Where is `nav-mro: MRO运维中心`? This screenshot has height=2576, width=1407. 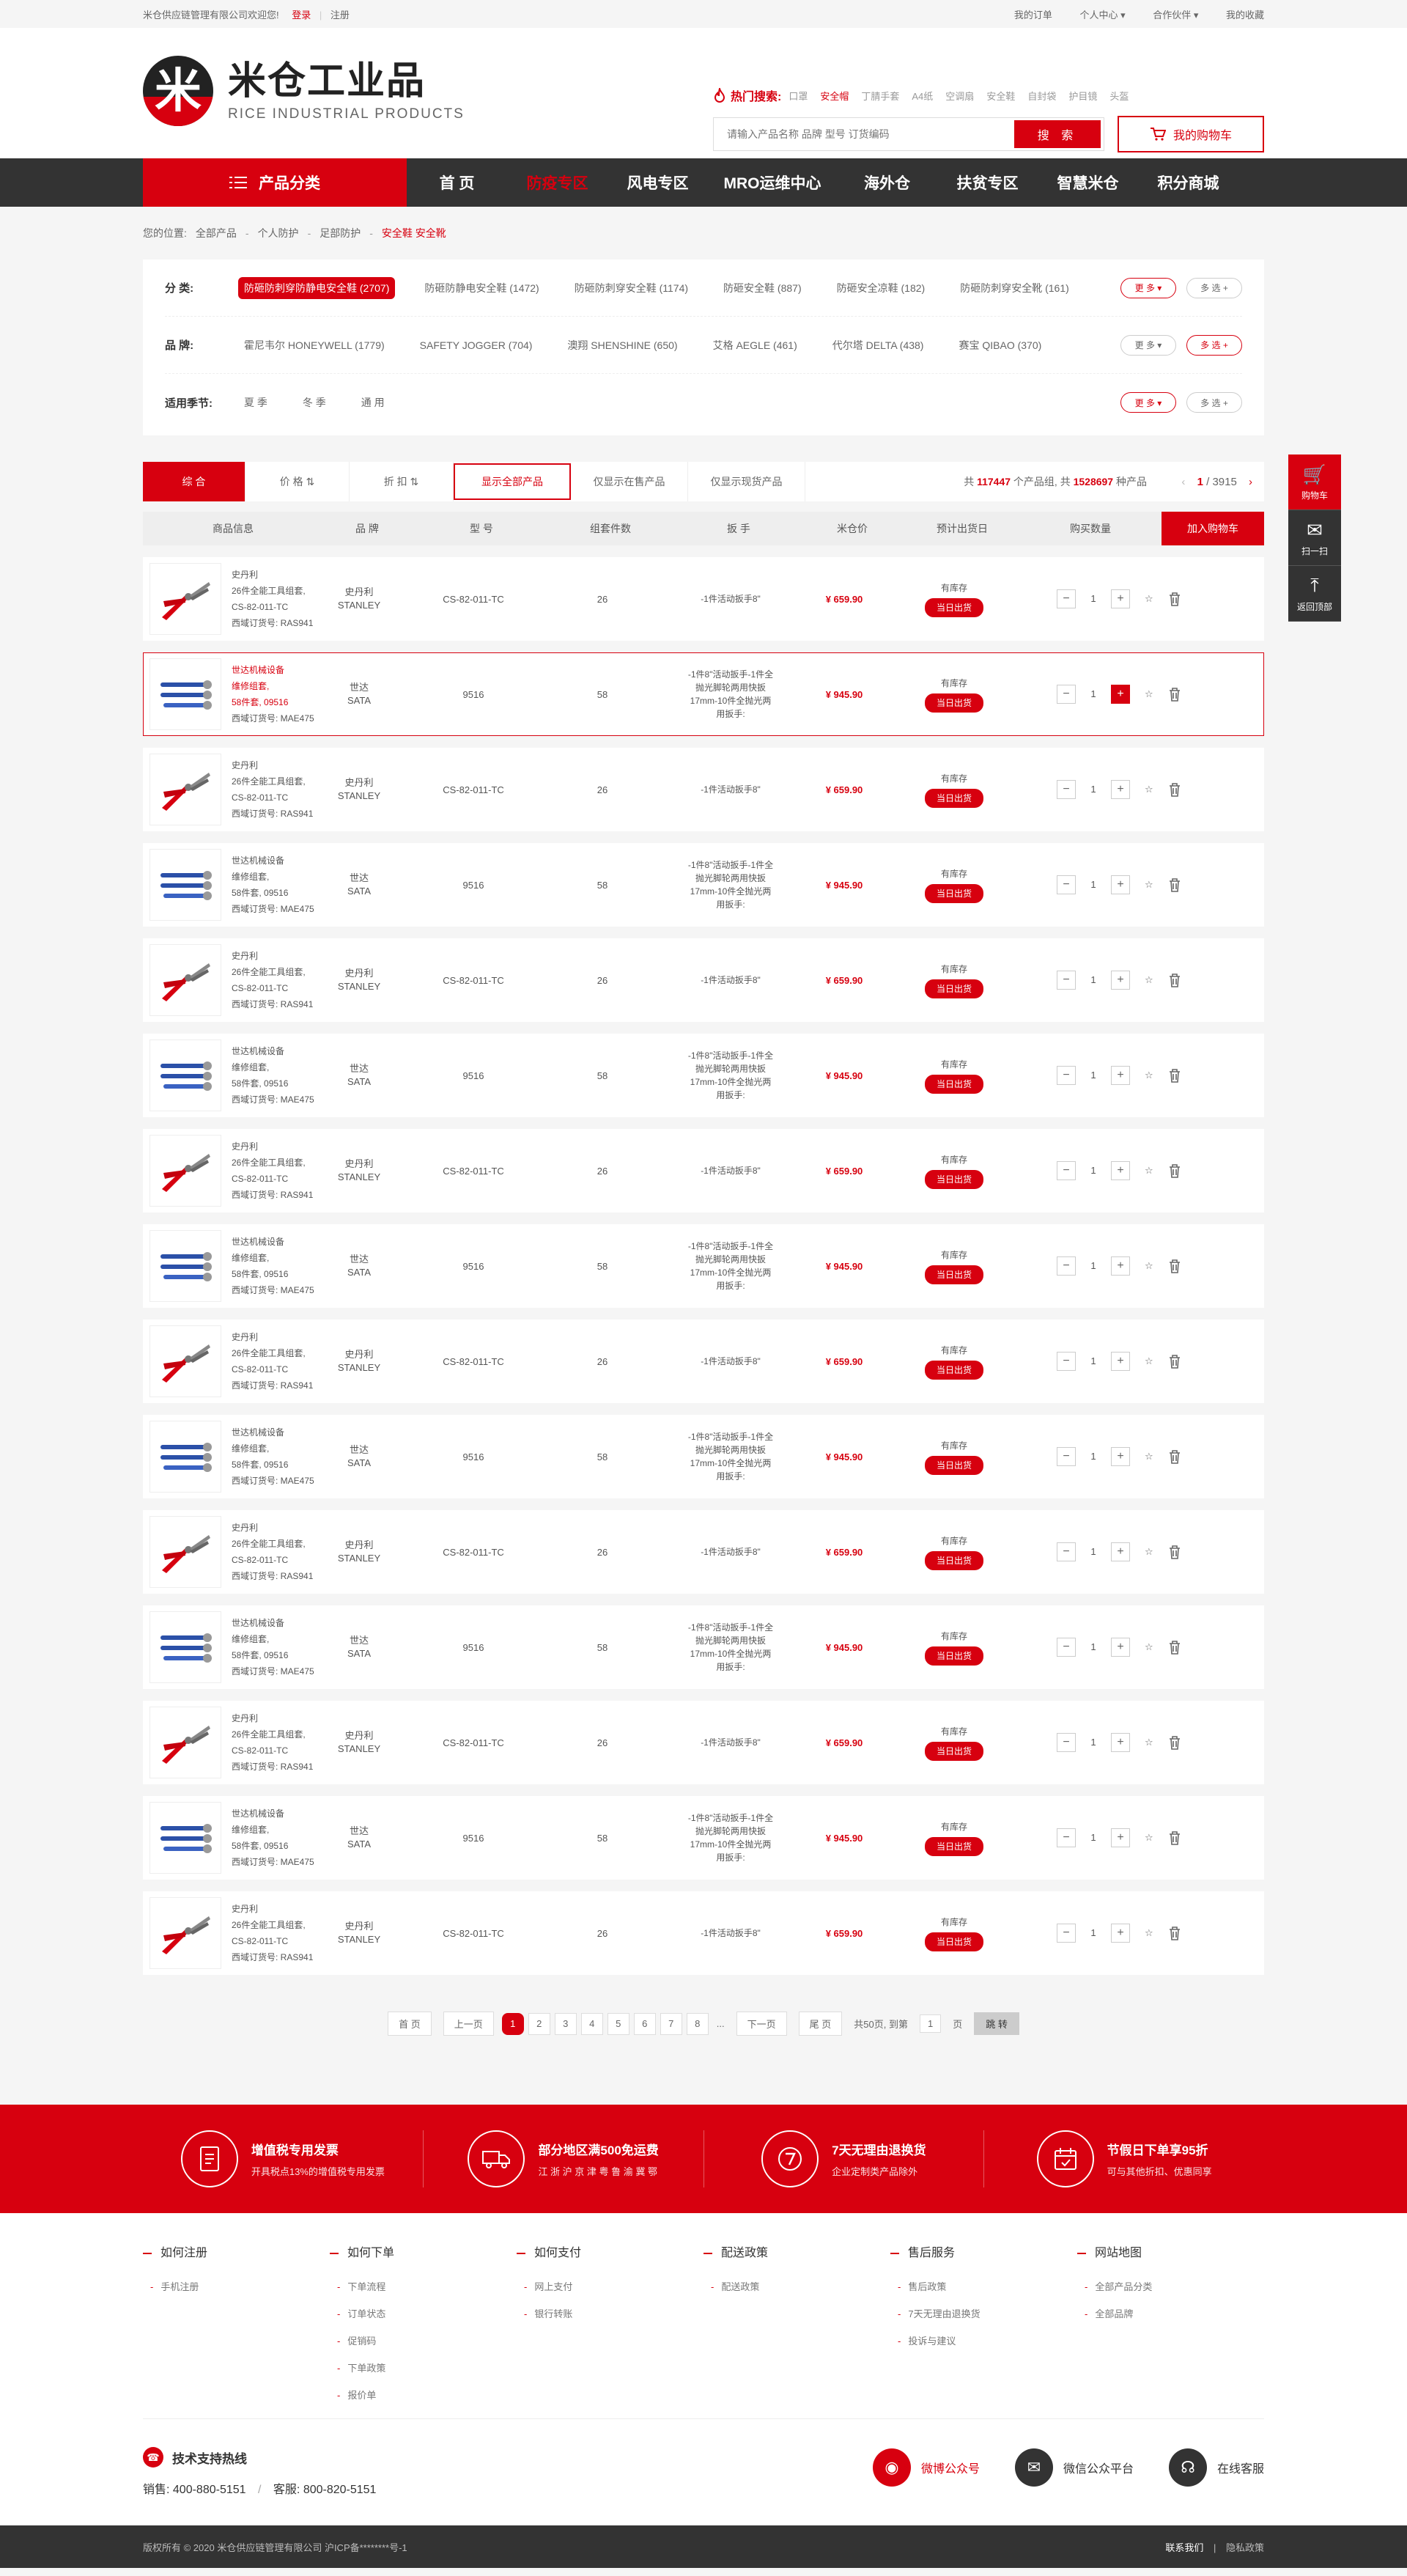 nav-mro: MRO运维中心 is located at coordinates (772, 182).